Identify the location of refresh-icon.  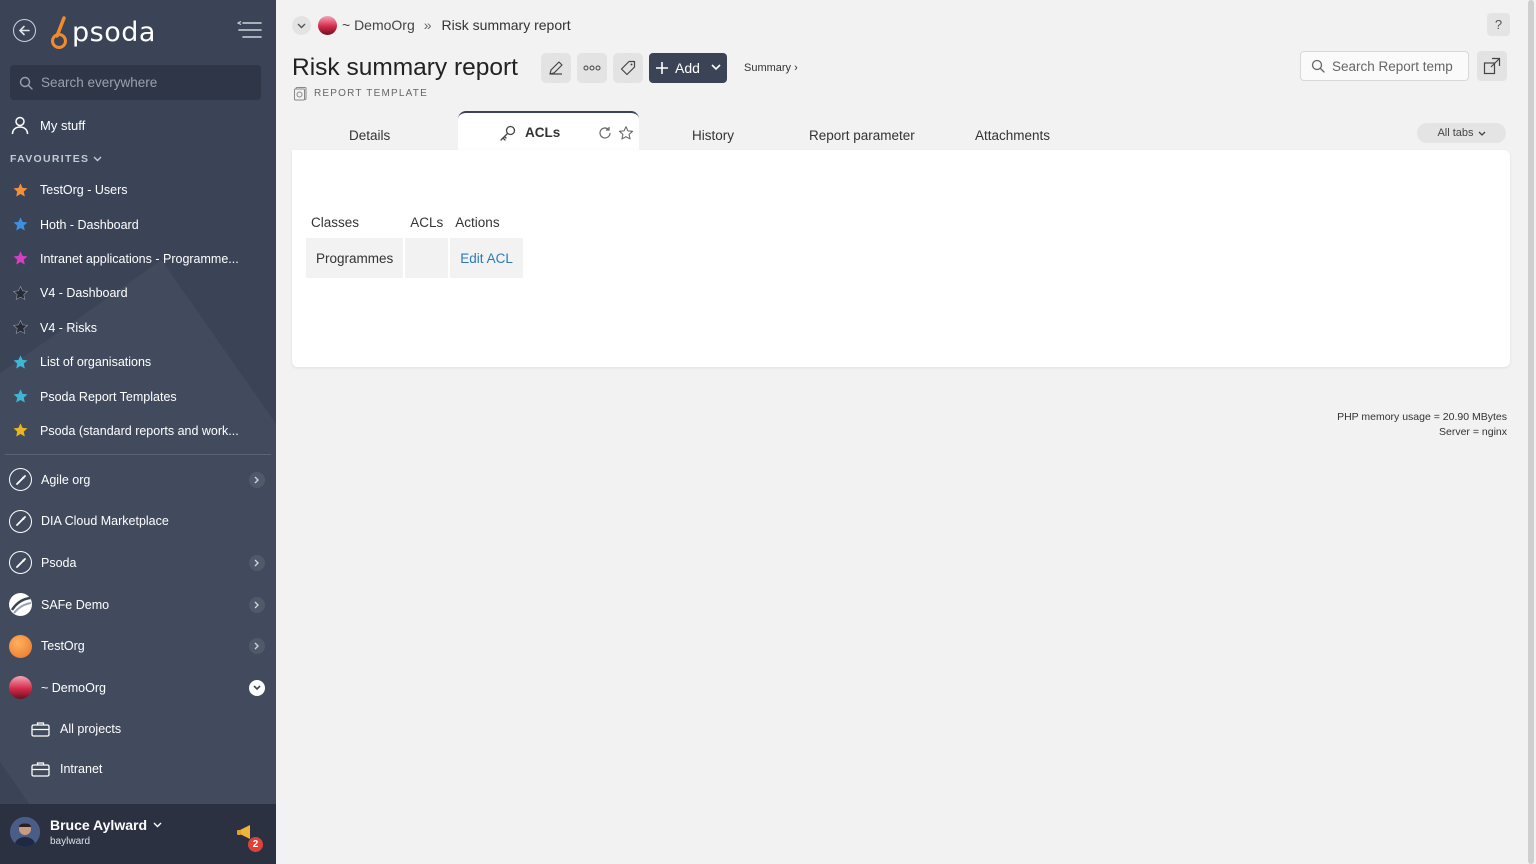
(605, 133).